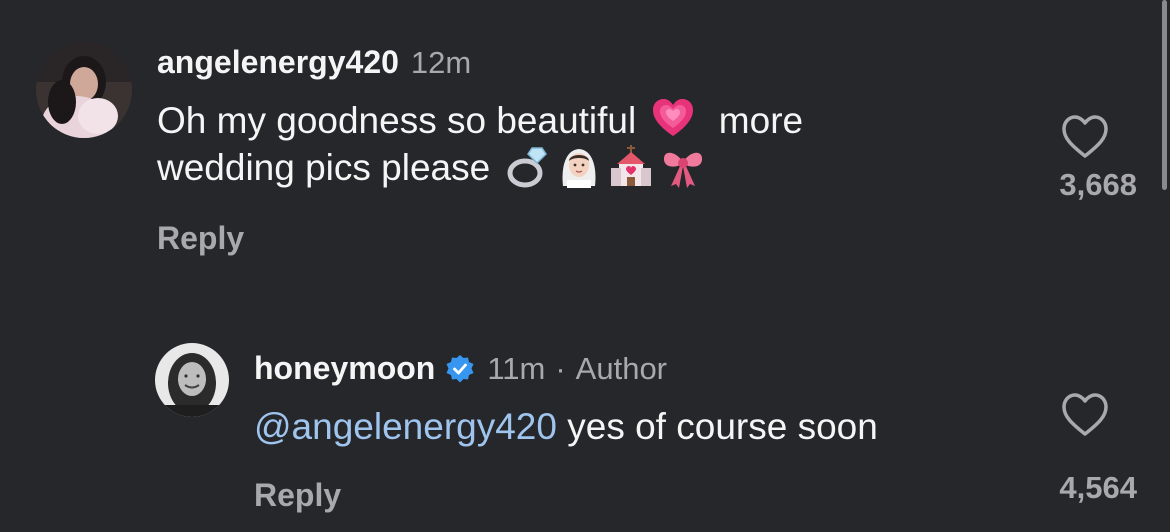 This screenshot has width=1170, height=532. What do you see at coordinates (324, 167) in the screenshot?
I see `comment-text-line2: wedding pics please` at bounding box center [324, 167].